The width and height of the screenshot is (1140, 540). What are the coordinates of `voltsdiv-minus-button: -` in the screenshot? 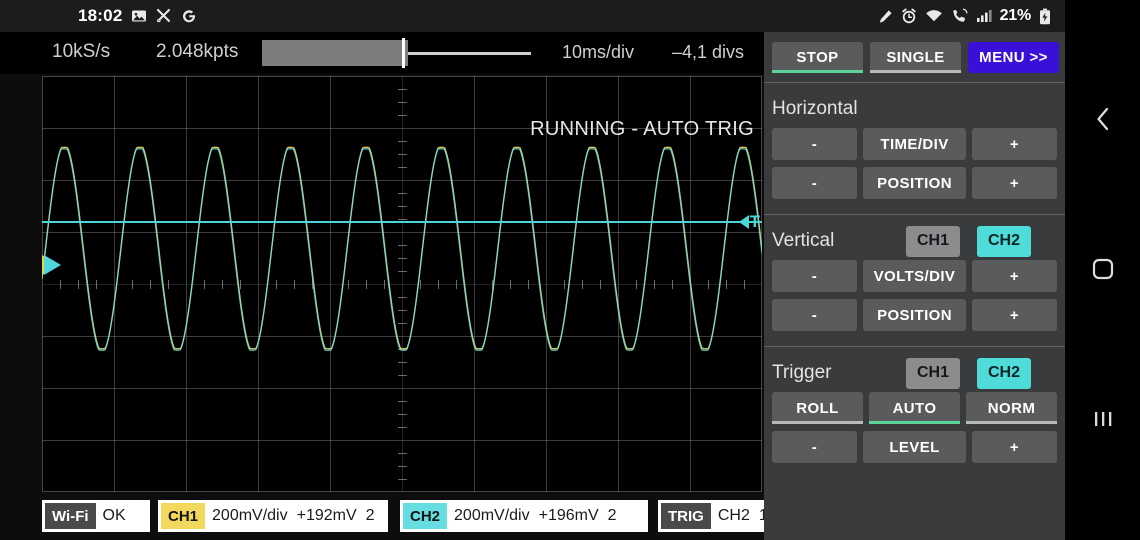 It's located at (814, 276).